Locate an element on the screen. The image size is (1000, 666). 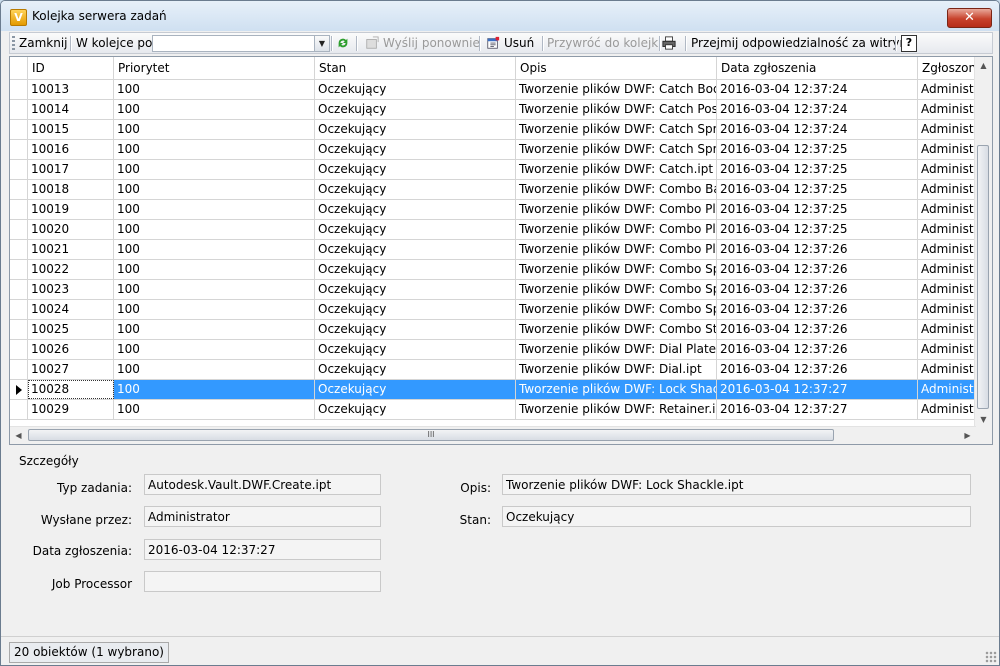
delete-button: Usuń is located at coordinates (509, 43).